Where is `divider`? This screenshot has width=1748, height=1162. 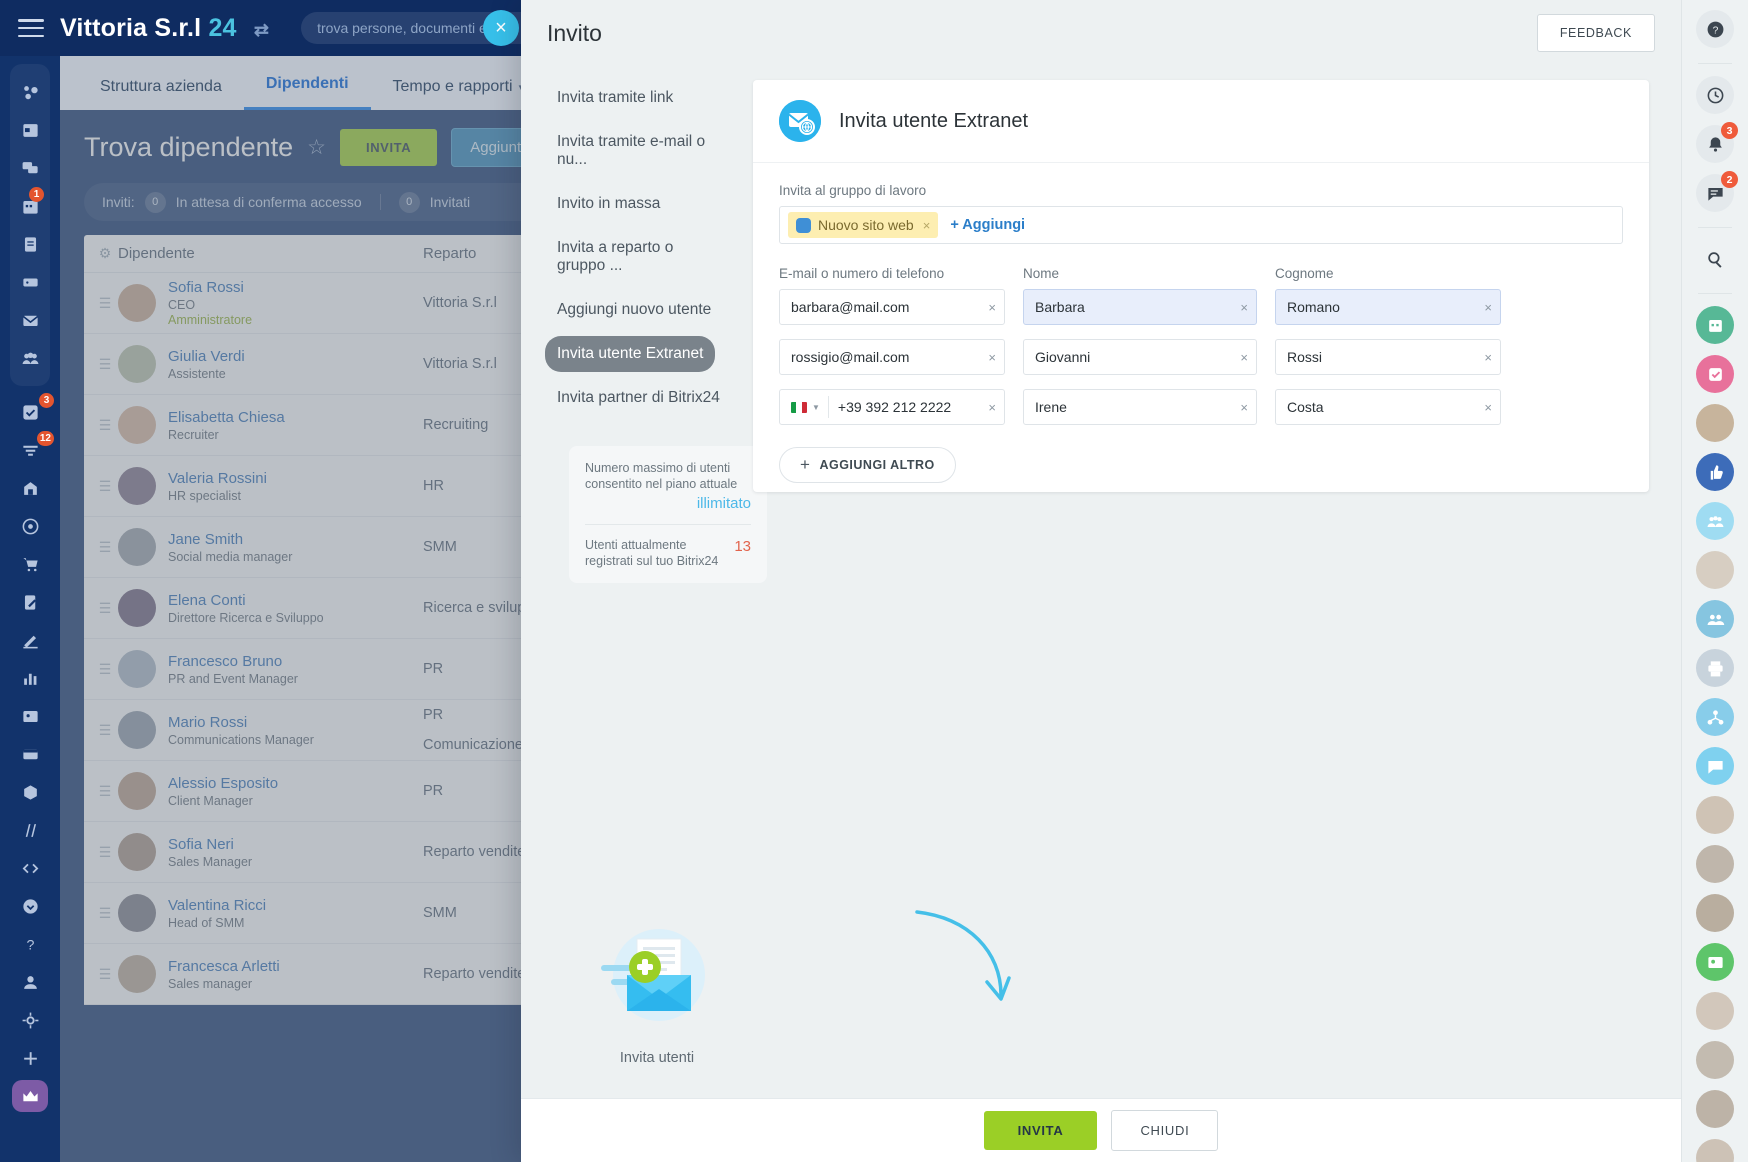
divider is located at coordinates (668, 524).